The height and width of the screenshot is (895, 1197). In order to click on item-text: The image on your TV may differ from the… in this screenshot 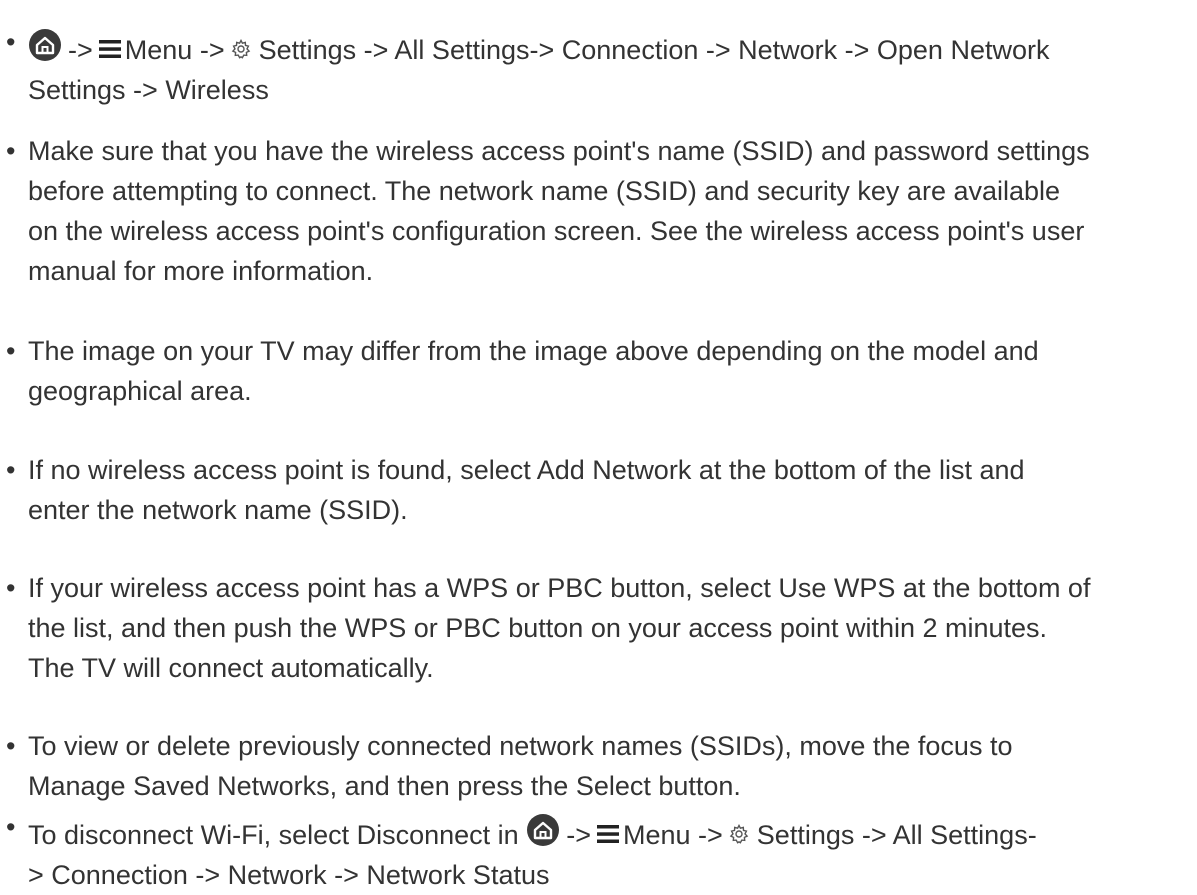, I will do `click(533, 351)`.